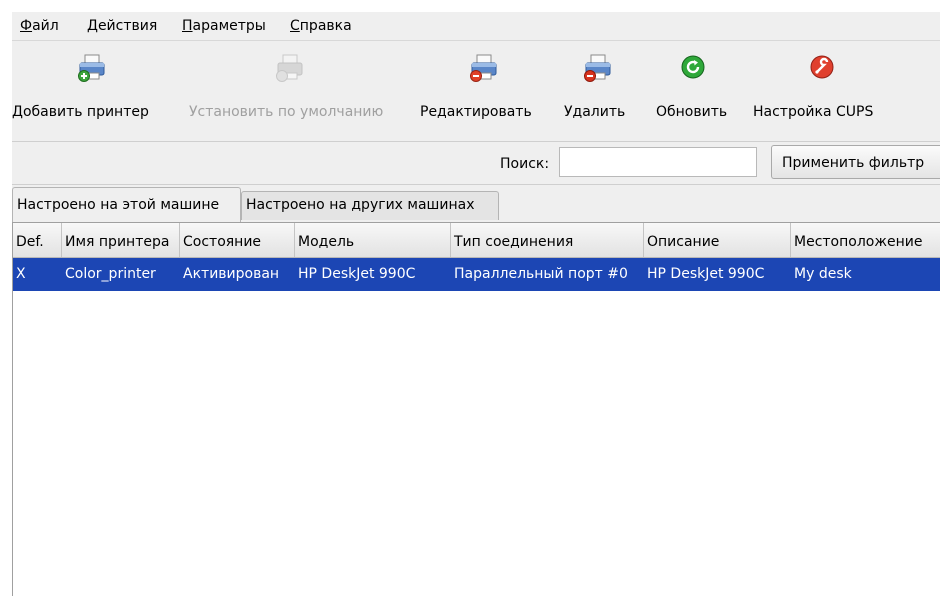 This screenshot has height=596, width=940. I want to click on refresh-button: Обновить, so click(697, 90).